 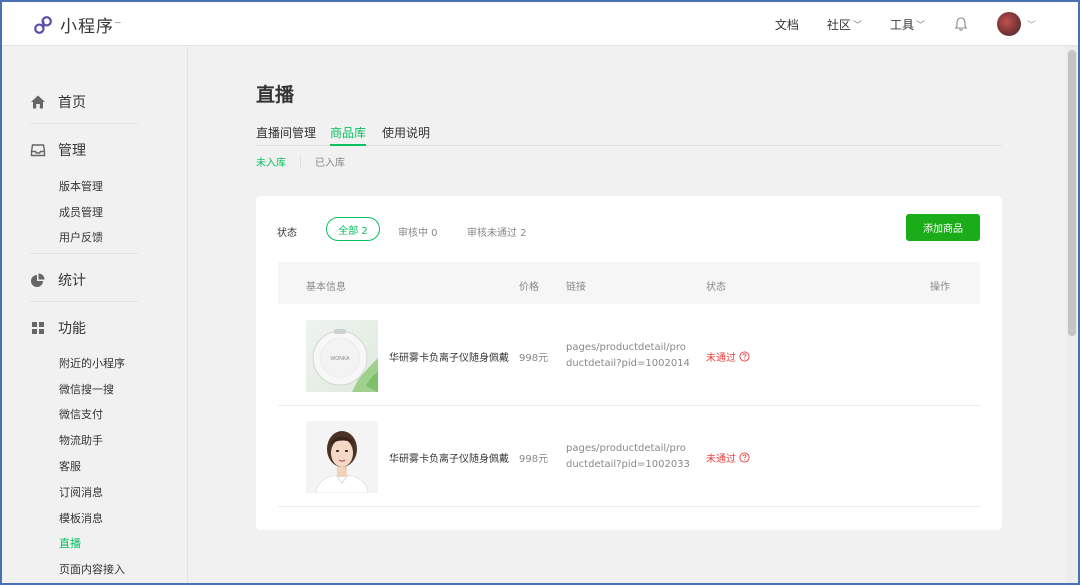 What do you see at coordinates (58, 150) in the screenshot?
I see `sidebar-section-manage: 管理` at bounding box center [58, 150].